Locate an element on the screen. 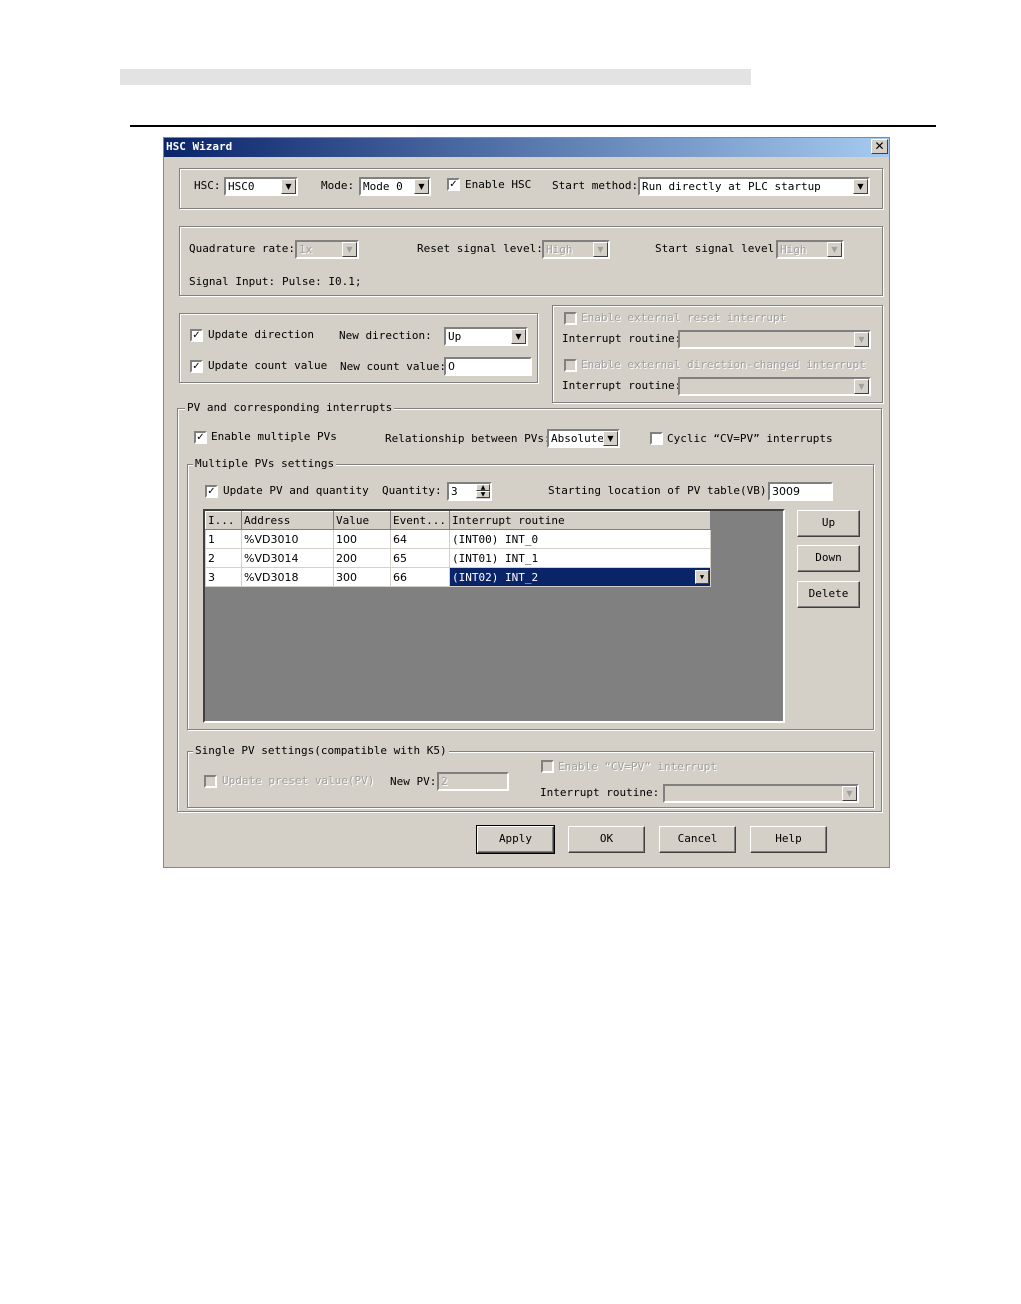 The image size is (1021, 1304). column-header-address: Address is located at coordinates (287, 520).